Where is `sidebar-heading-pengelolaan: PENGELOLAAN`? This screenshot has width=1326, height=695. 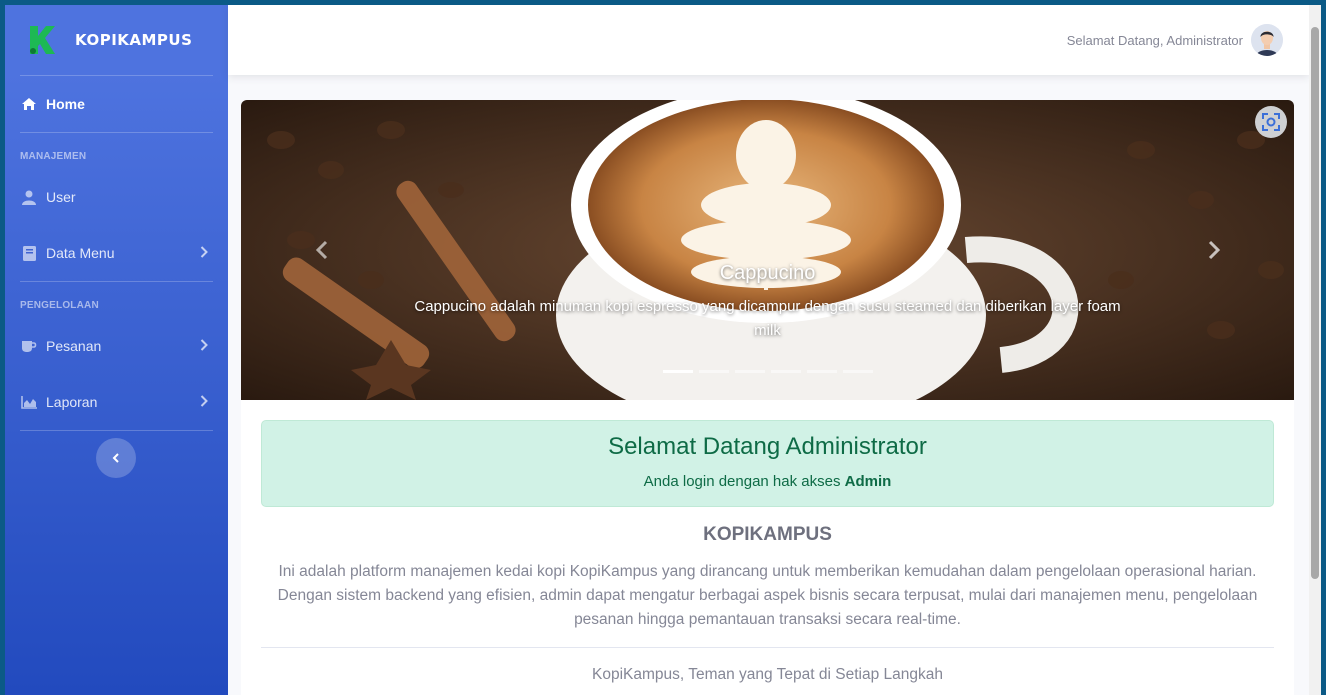 sidebar-heading-pengelolaan: PENGELOLAAN is located at coordinates (59, 305).